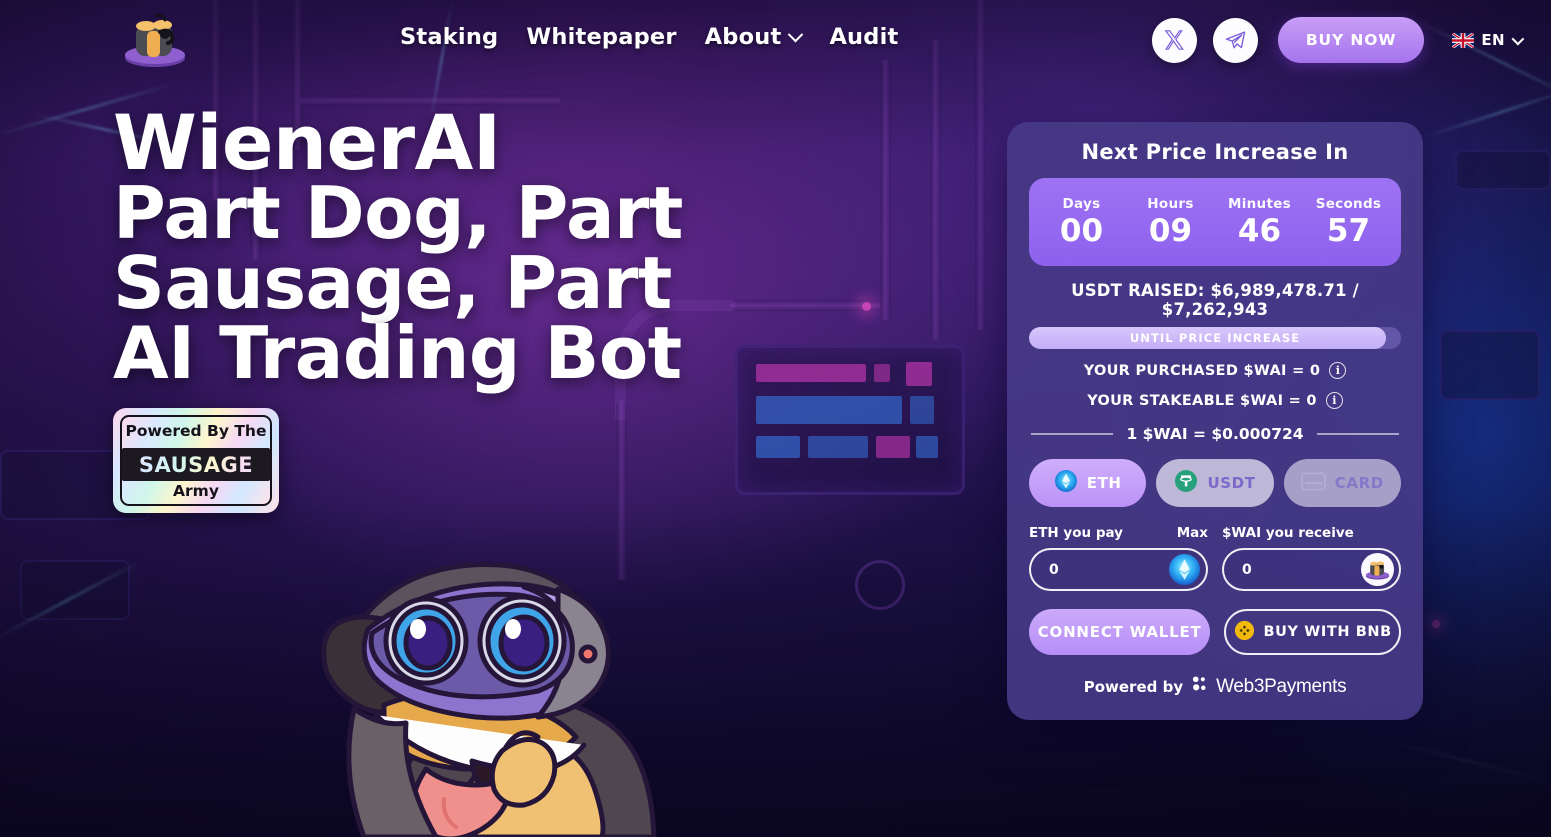 The width and height of the screenshot is (1551, 837). I want to click on pay-tab-usdt: USDT, so click(1215, 483).